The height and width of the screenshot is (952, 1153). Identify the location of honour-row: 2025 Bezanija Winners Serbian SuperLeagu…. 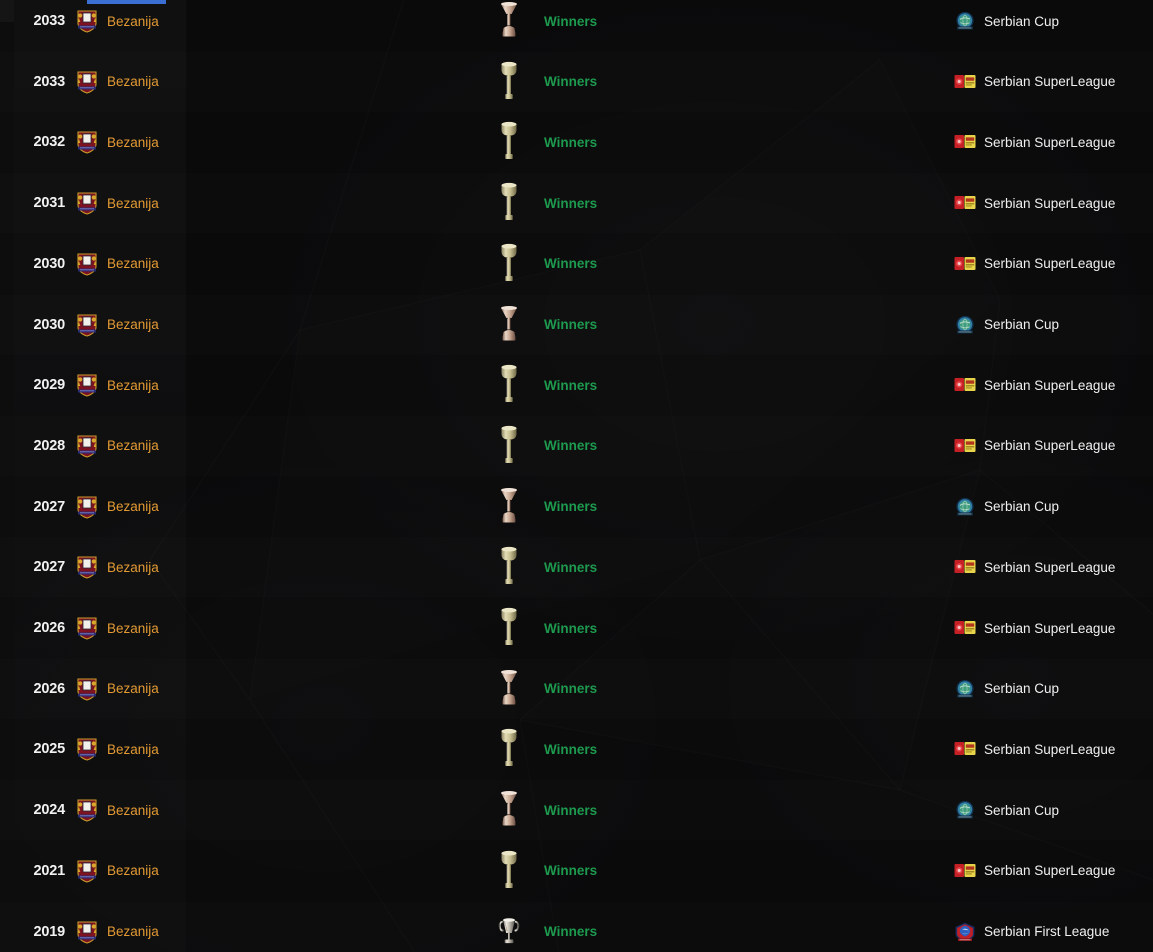
(576, 749).